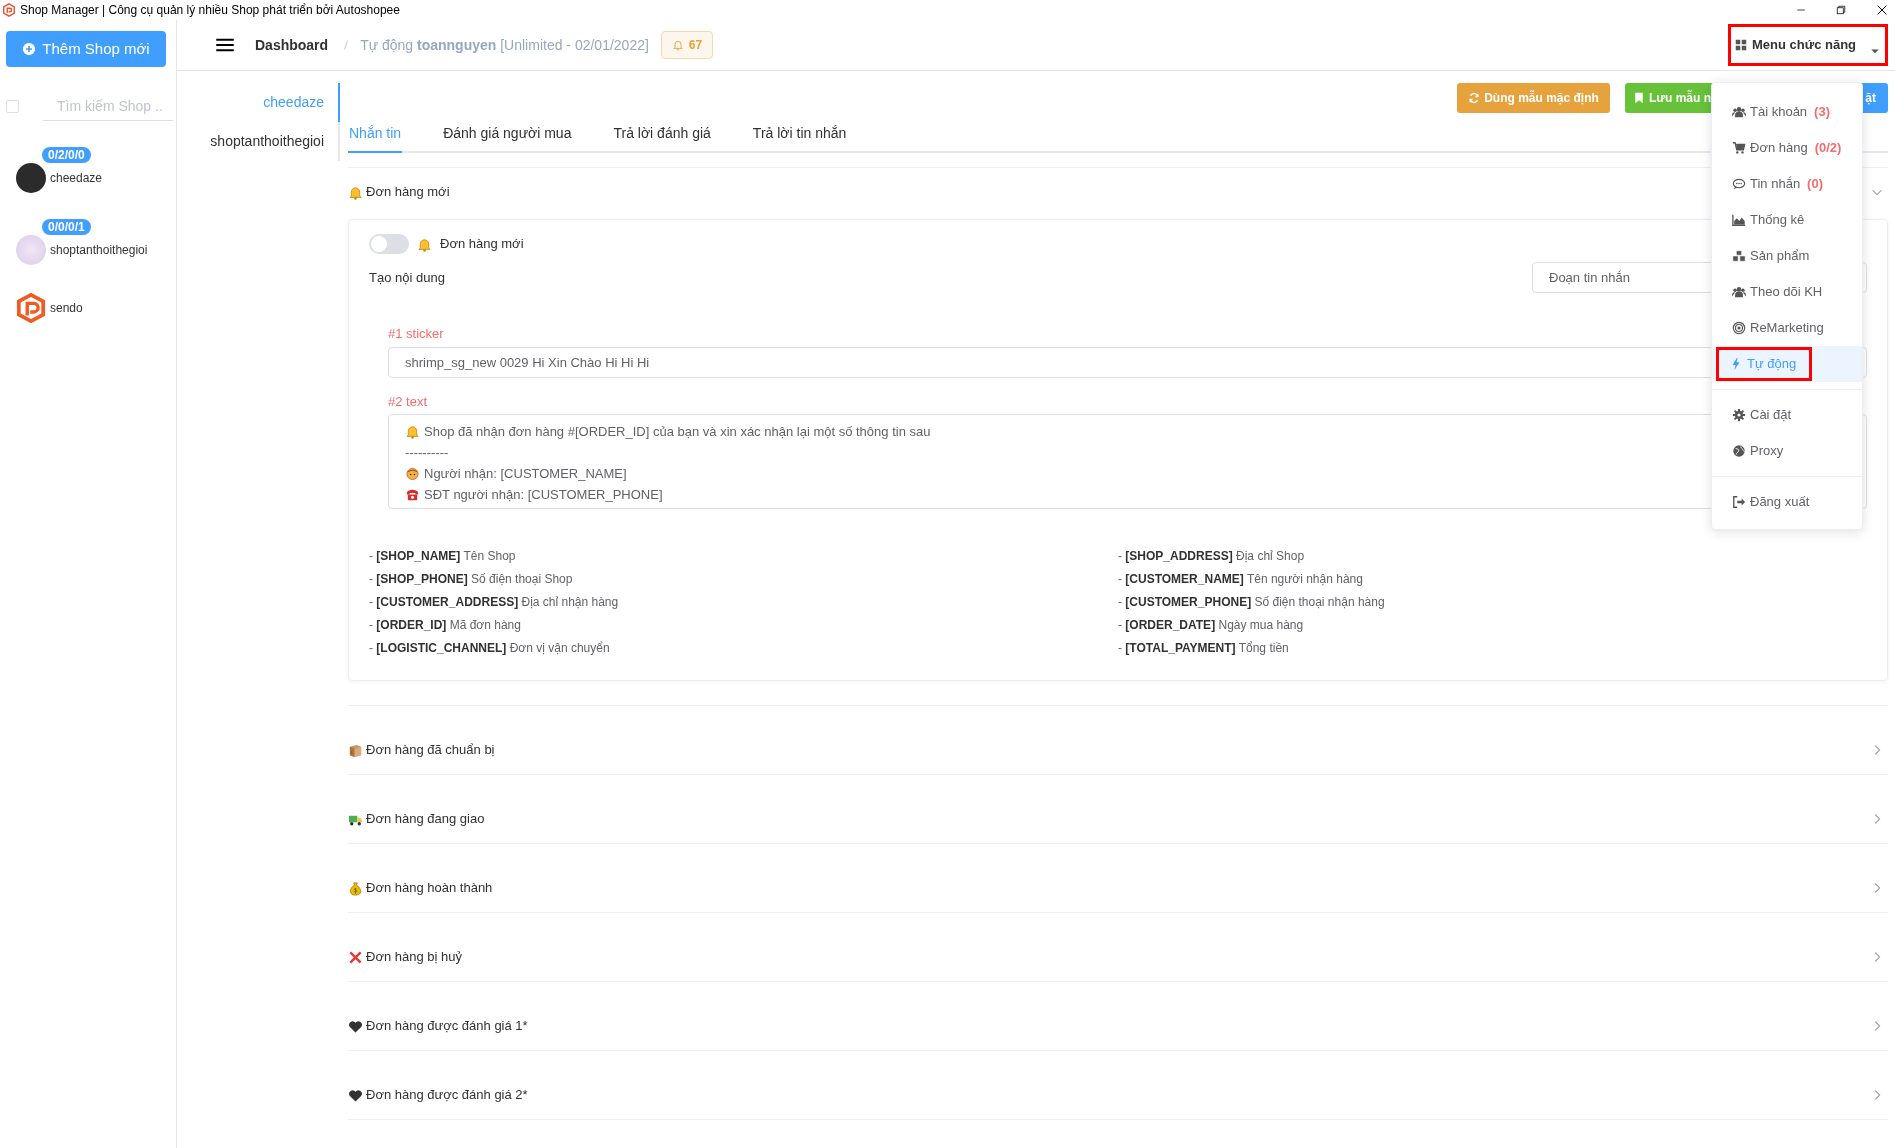 The height and width of the screenshot is (1148, 1895). What do you see at coordinates (407, 277) in the screenshot?
I see `content-label: Tạo nội dung` at bounding box center [407, 277].